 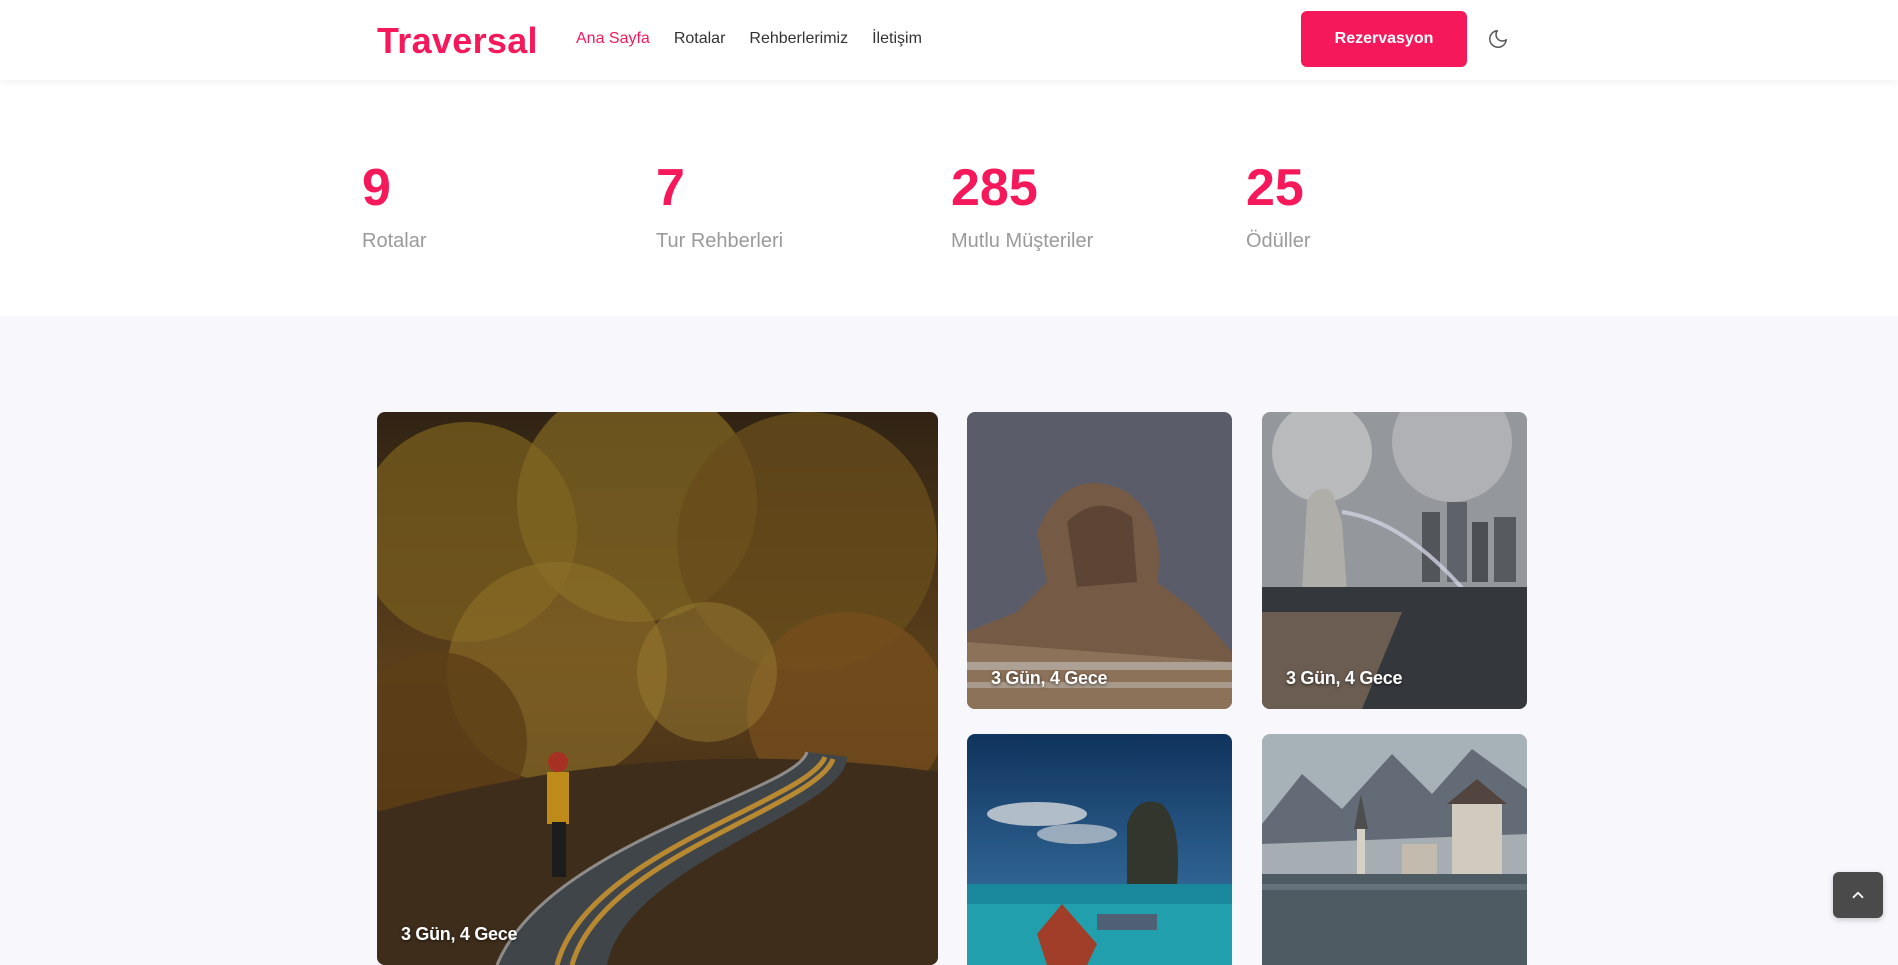 I want to click on main-nav: Ana Sayfa Rotalar Rehberlerimiz İletişim, so click(x=749, y=39).